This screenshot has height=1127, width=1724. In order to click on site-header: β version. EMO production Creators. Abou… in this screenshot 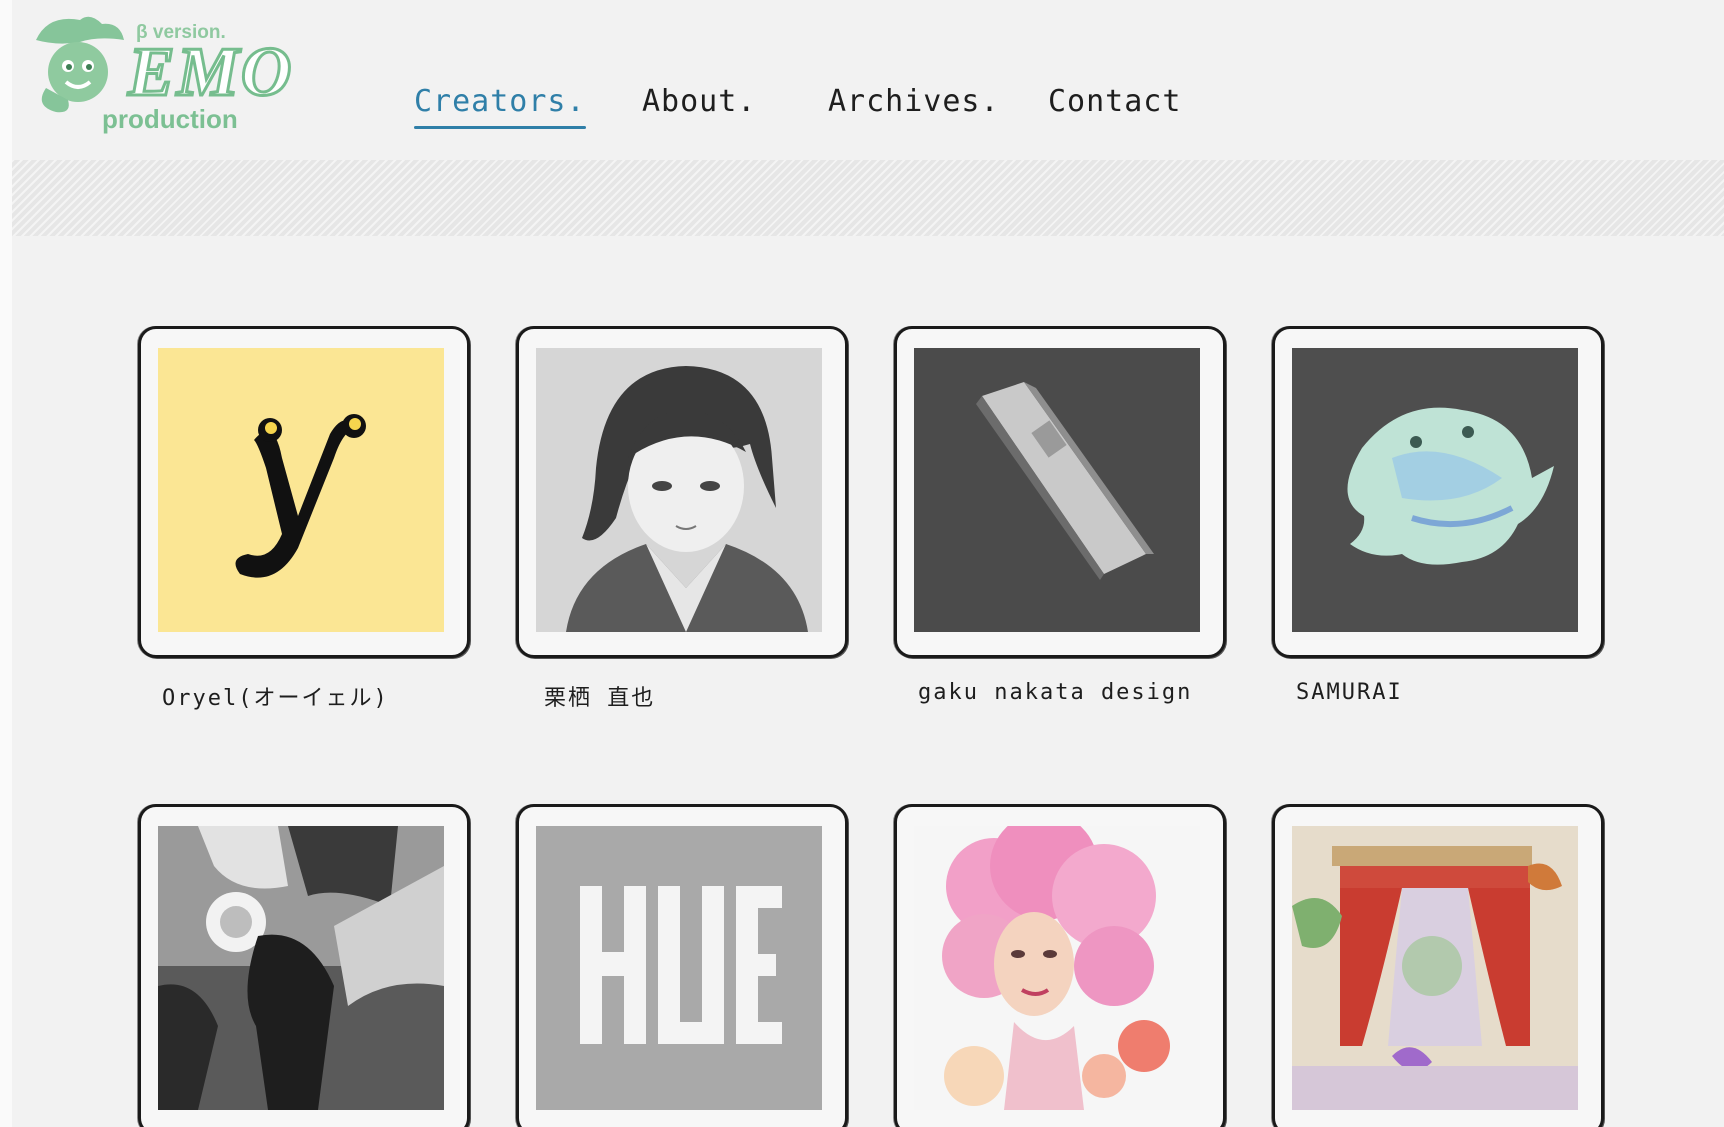, I will do `click(862, 80)`.